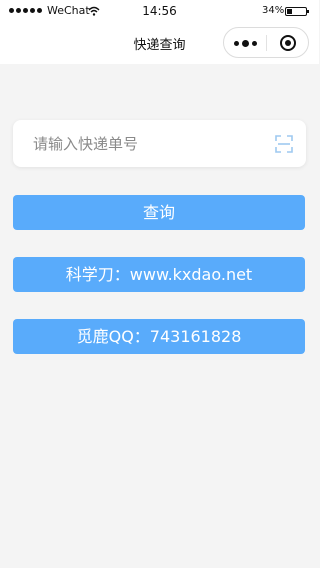 This screenshot has width=320, height=568. What do you see at coordinates (148, 144) in the screenshot?
I see `tracking-number-input` at bounding box center [148, 144].